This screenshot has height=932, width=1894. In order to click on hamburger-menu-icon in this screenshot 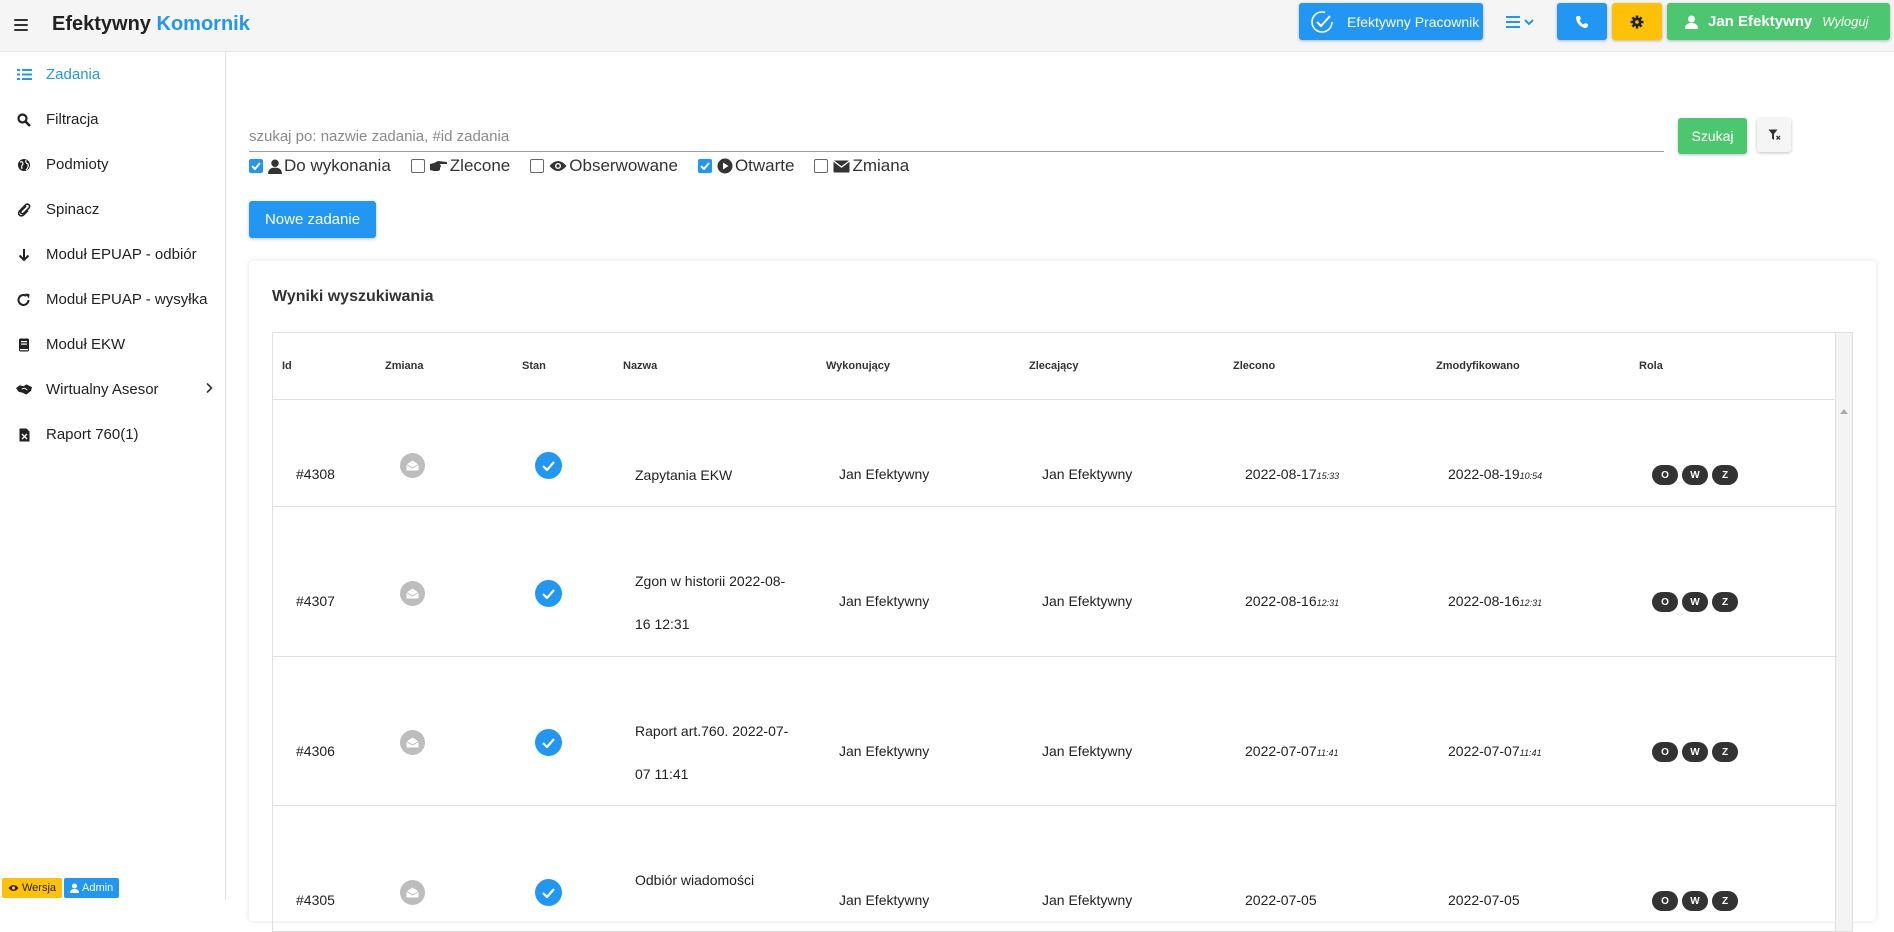, I will do `click(22, 25)`.